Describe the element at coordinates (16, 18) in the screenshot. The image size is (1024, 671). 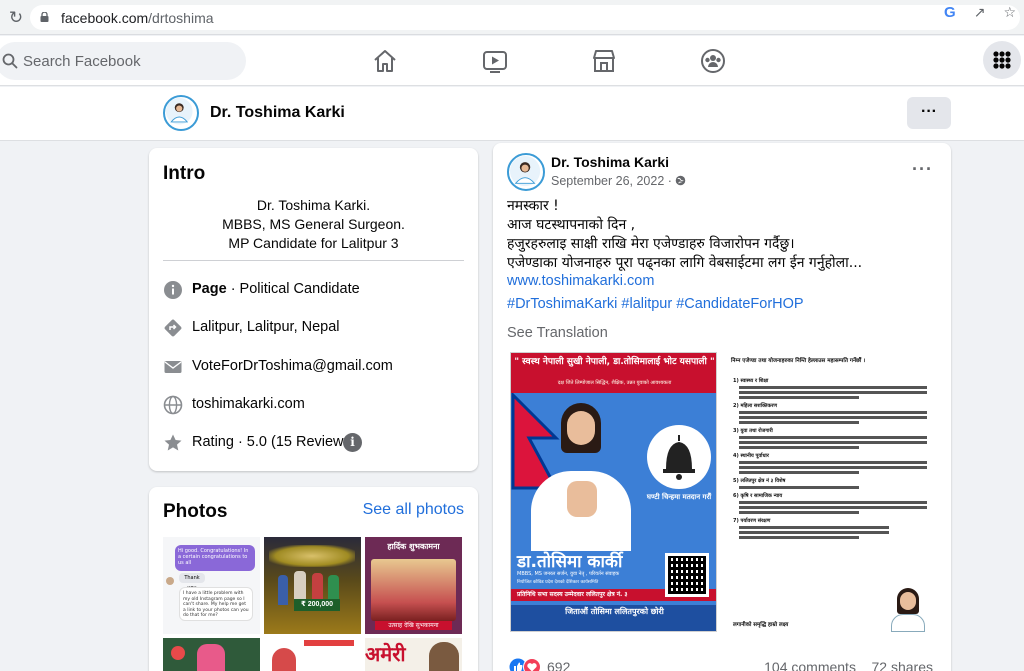
I see `reload-icon: ↻` at that location.